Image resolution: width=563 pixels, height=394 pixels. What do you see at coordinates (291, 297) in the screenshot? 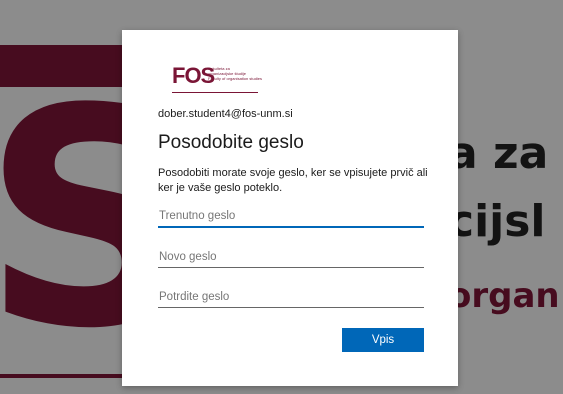
I see `confirm-password-field` at bounding box center [291, 297].